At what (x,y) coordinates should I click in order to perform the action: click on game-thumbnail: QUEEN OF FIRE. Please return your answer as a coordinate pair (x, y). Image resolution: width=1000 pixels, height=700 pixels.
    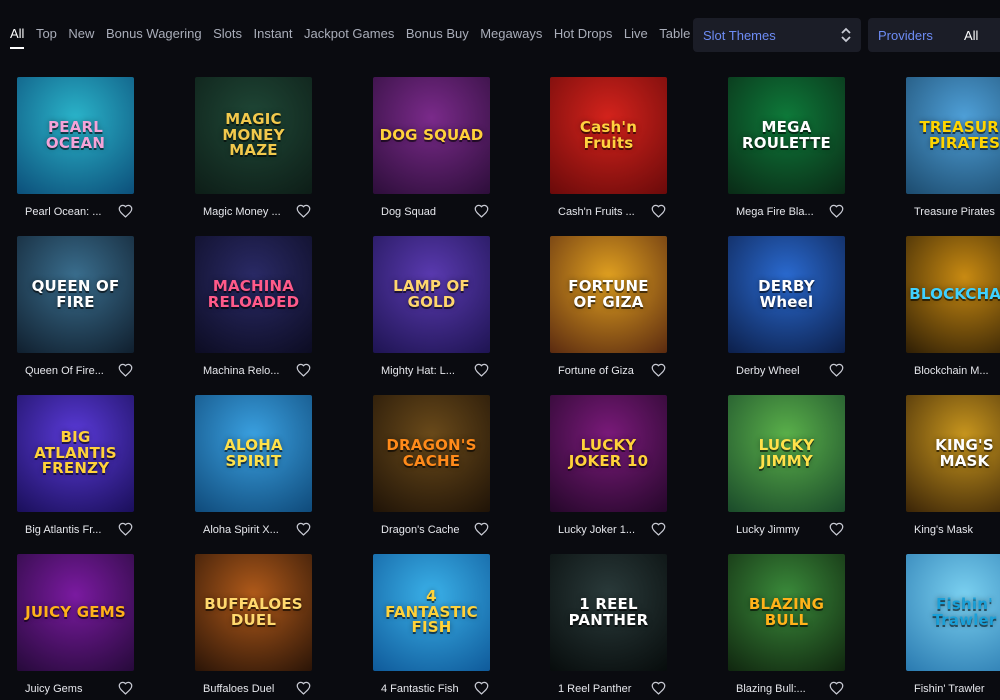
    Looking at the image, I should click on (75, 294).